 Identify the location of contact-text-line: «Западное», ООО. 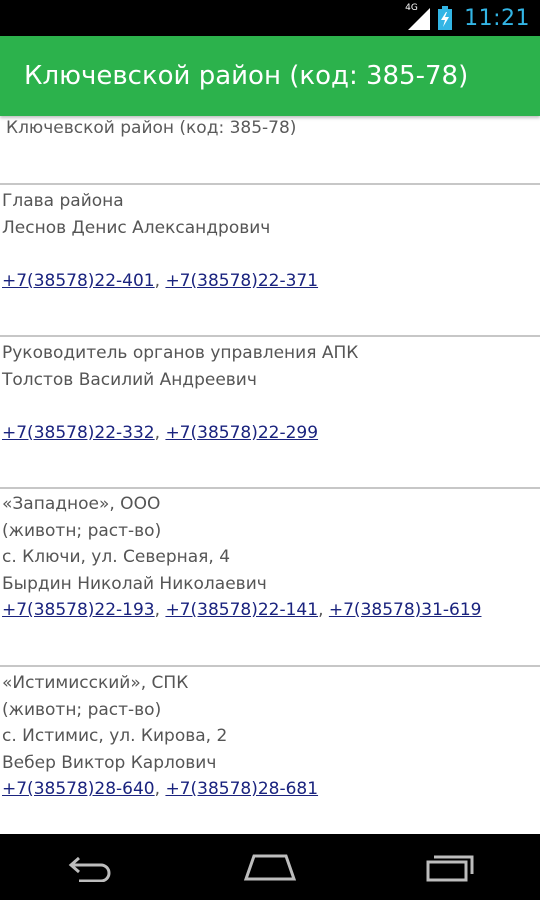
(81, 504).